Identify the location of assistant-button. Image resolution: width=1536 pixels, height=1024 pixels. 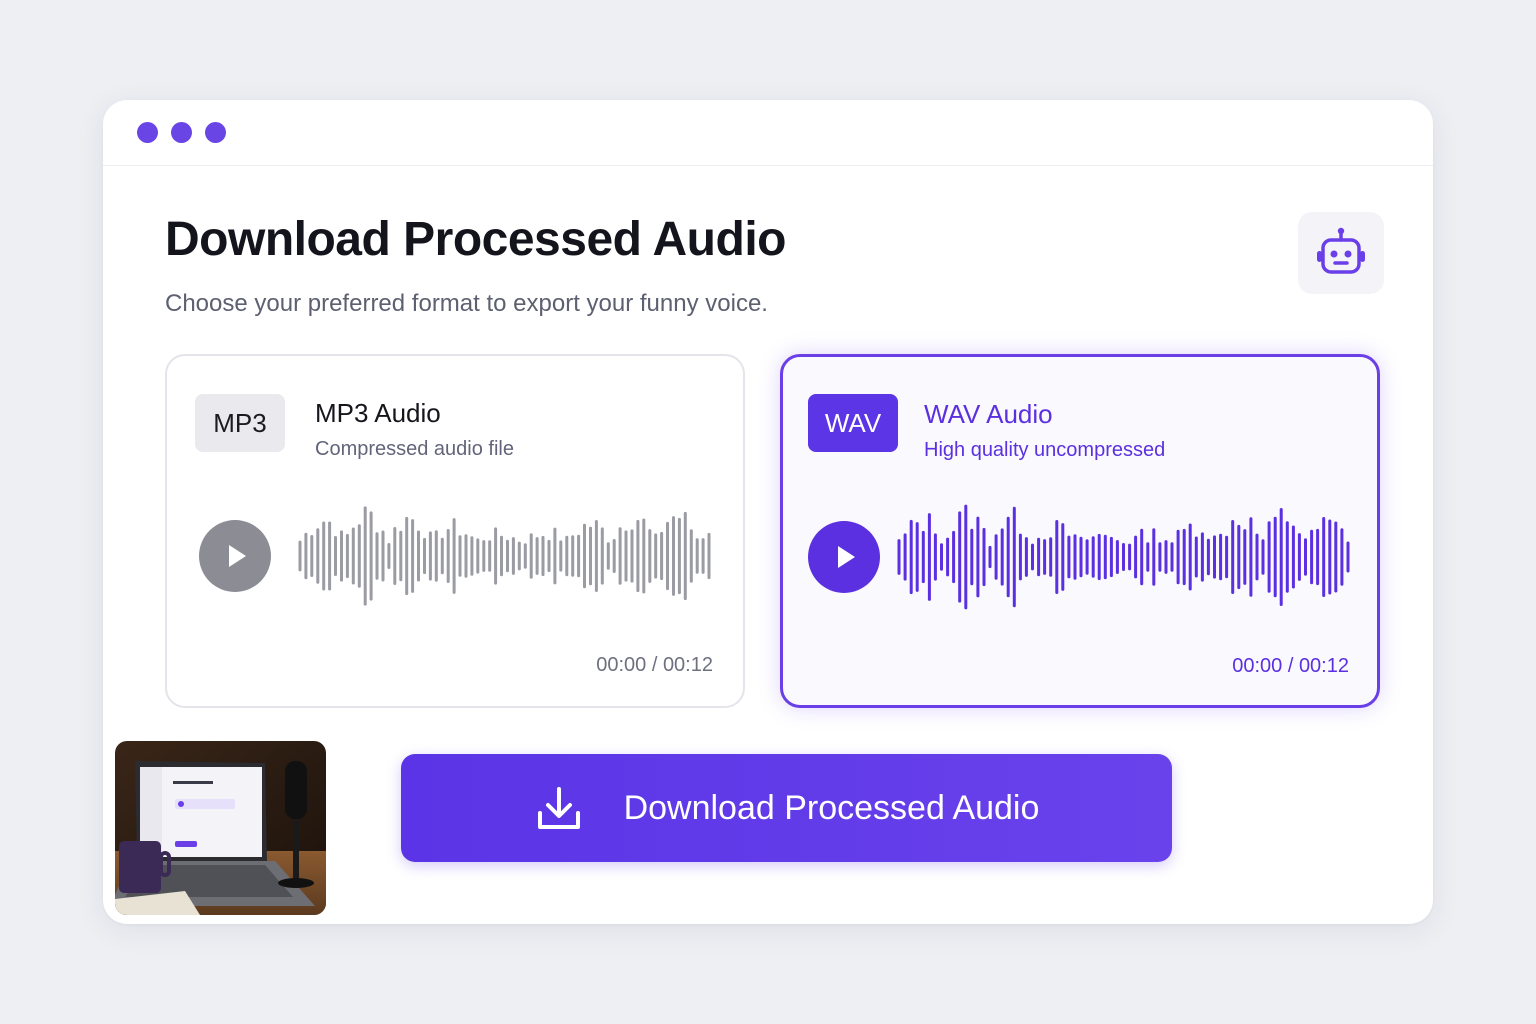
(1341, 253).